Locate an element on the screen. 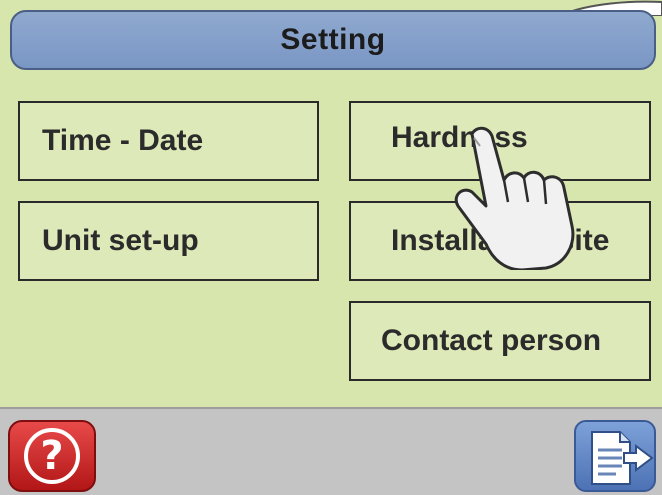 This screenshot has height=495, width=662. unit-setup-label: Unit set-up is located at coordinates (120, 240).